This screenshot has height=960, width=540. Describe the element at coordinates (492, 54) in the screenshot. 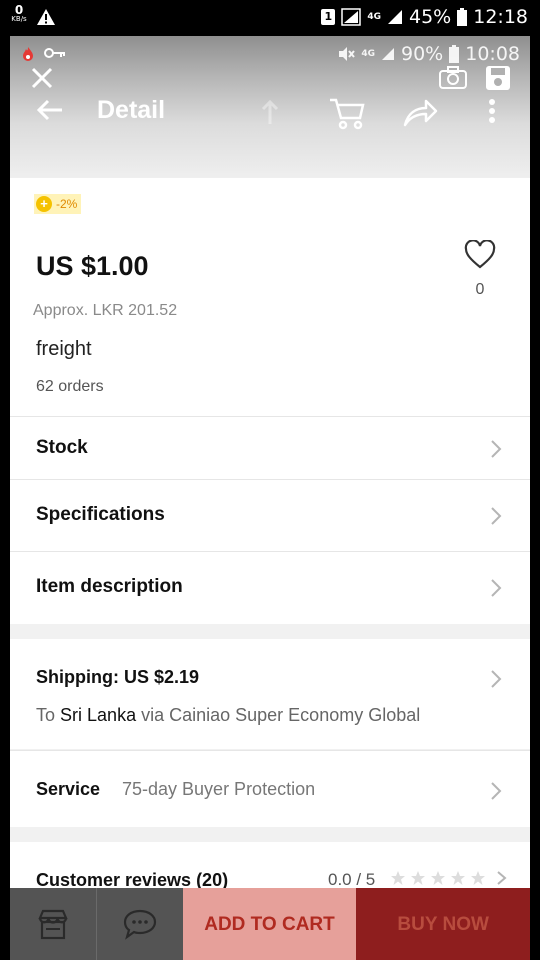

I see `inner-clock: 10:08` at that location.